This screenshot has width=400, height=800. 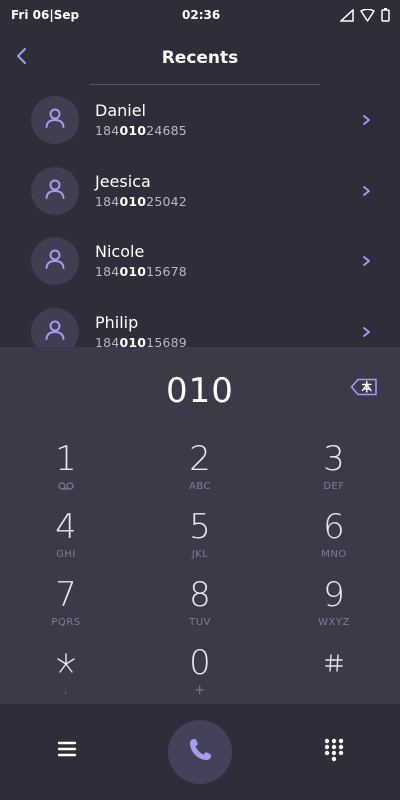 I want to click on contact-text: Daniel 18401024685, so click(x=141, y=120).